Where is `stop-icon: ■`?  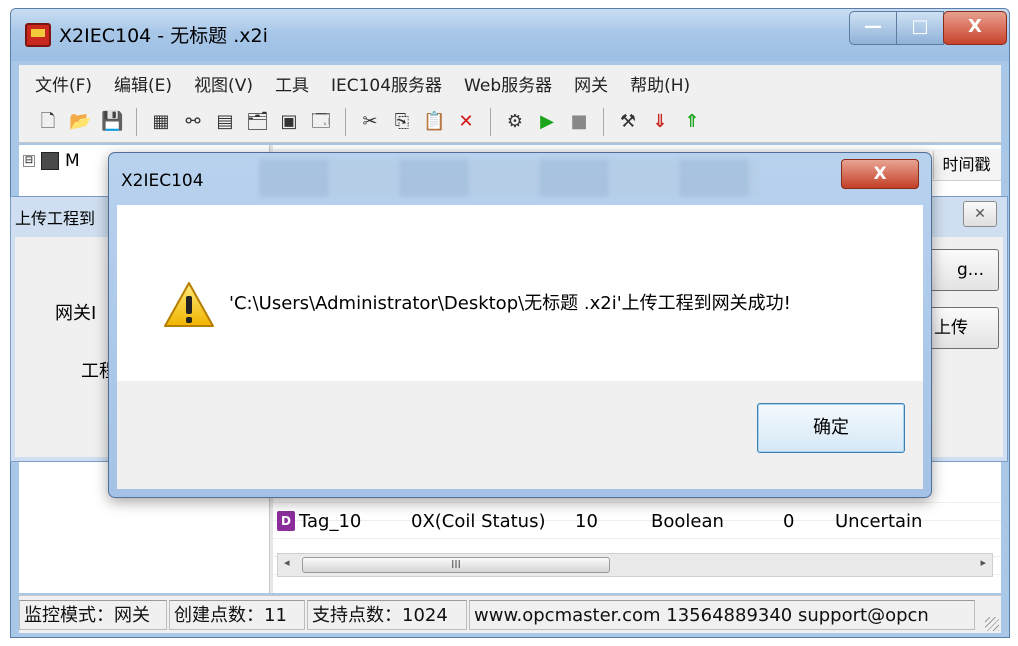 stop-icon: ■ is located at coordinates (579, 122).